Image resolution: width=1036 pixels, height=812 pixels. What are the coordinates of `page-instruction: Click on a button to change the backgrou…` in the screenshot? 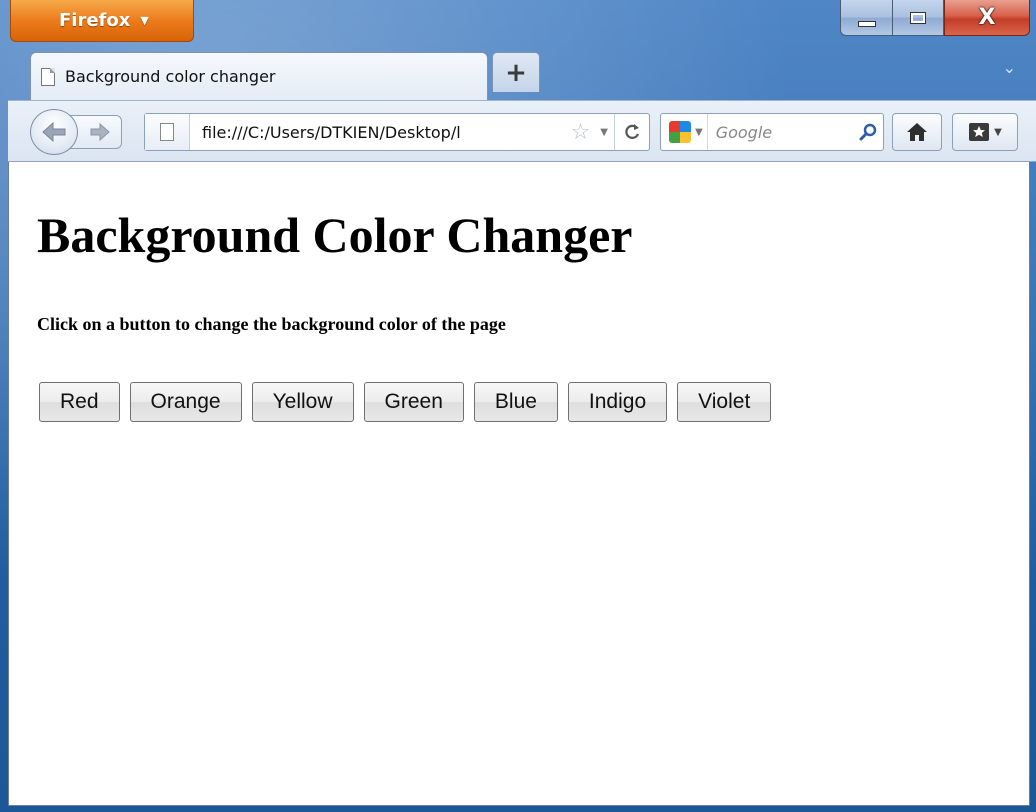 It's located at (271, 324).